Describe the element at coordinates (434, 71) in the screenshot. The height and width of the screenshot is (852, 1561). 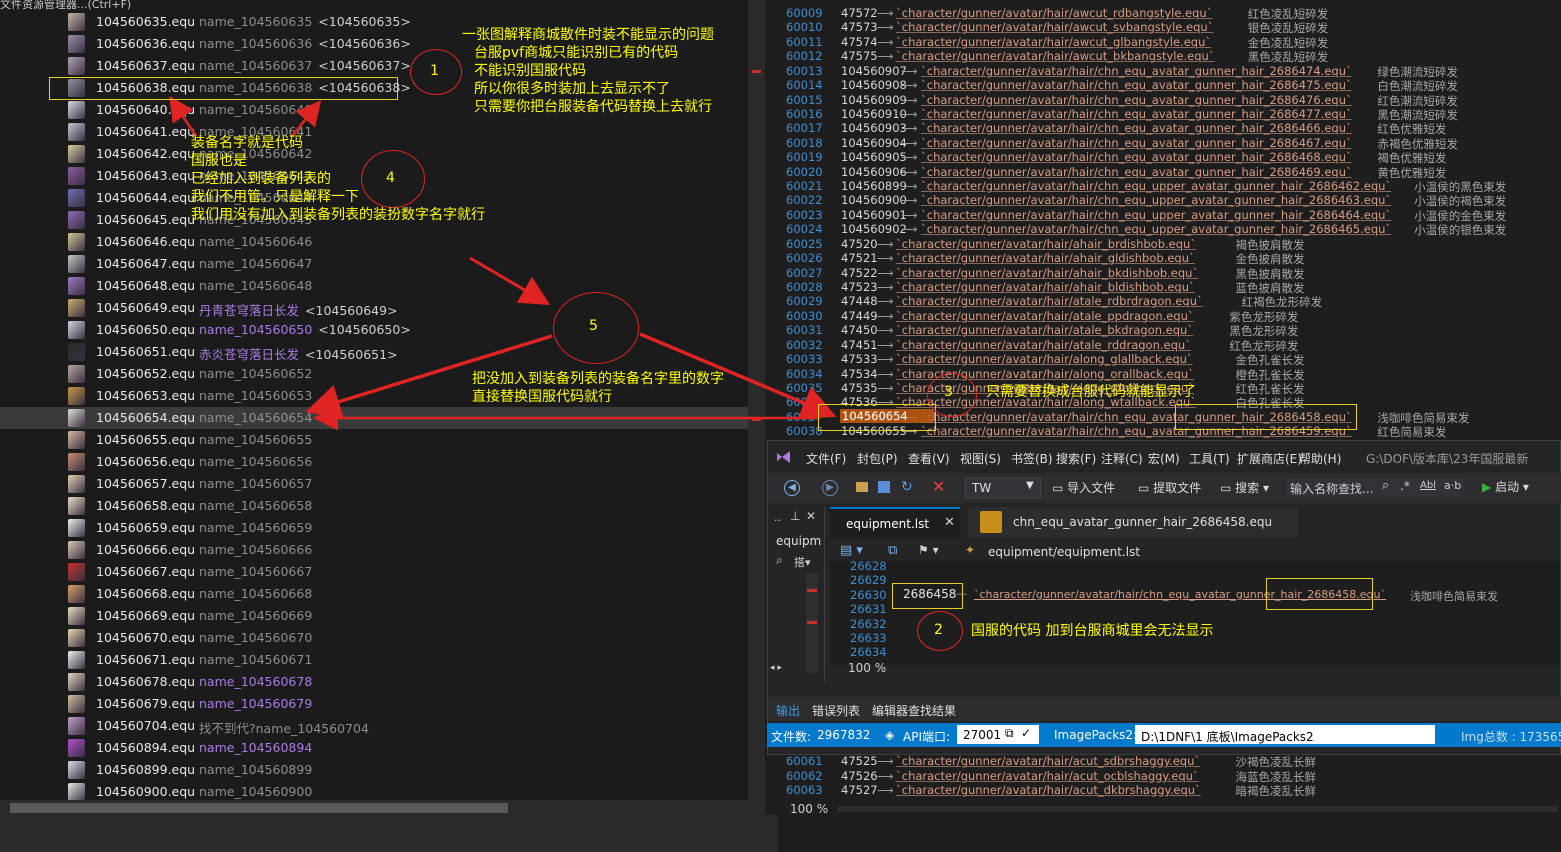
I see `circle-1-number: 1` at that location.